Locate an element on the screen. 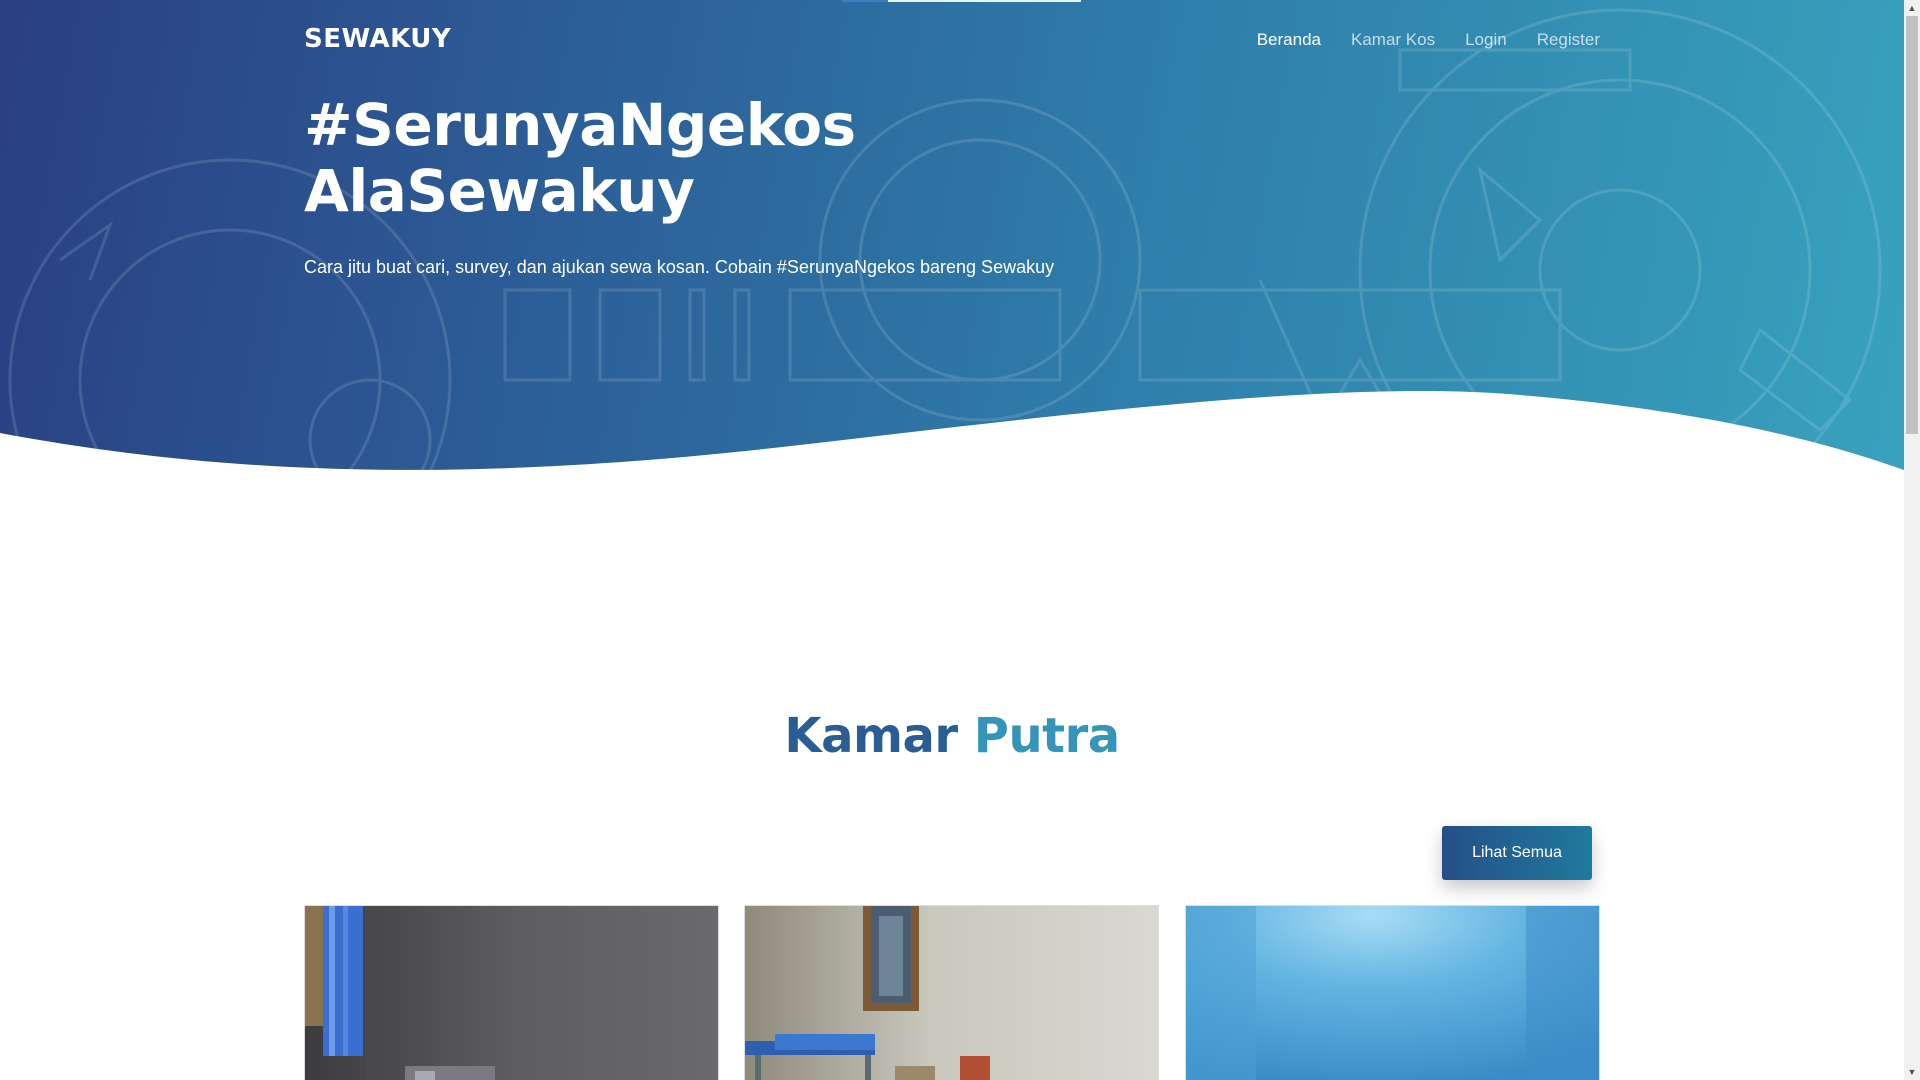  view-all-button: Lihat Semua is located at coordinates (1517, 853).